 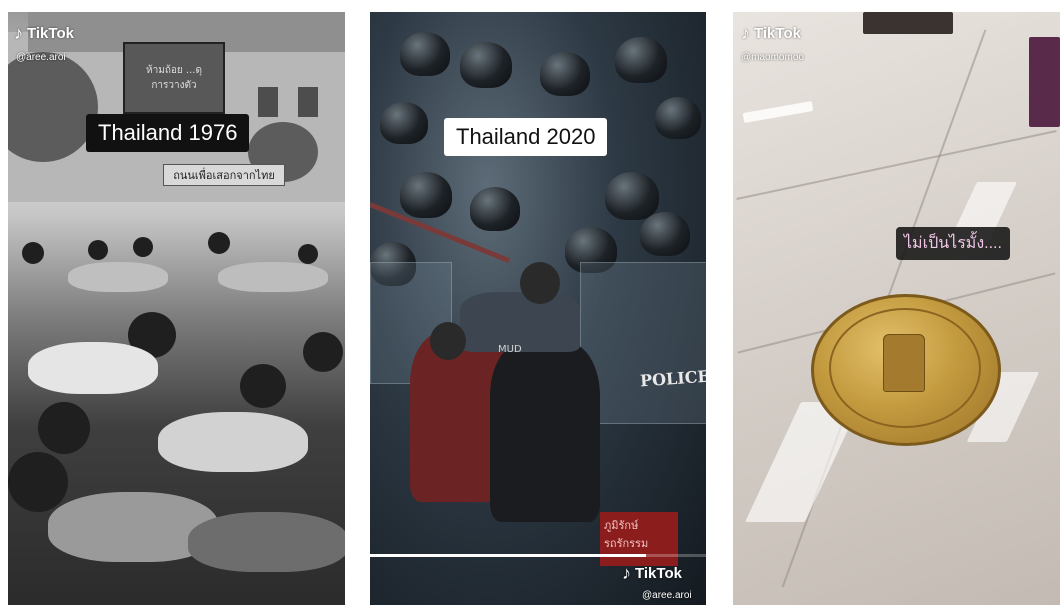 I want to click on tiktok-handle: @maomomoo, so click(x=772, y=57).